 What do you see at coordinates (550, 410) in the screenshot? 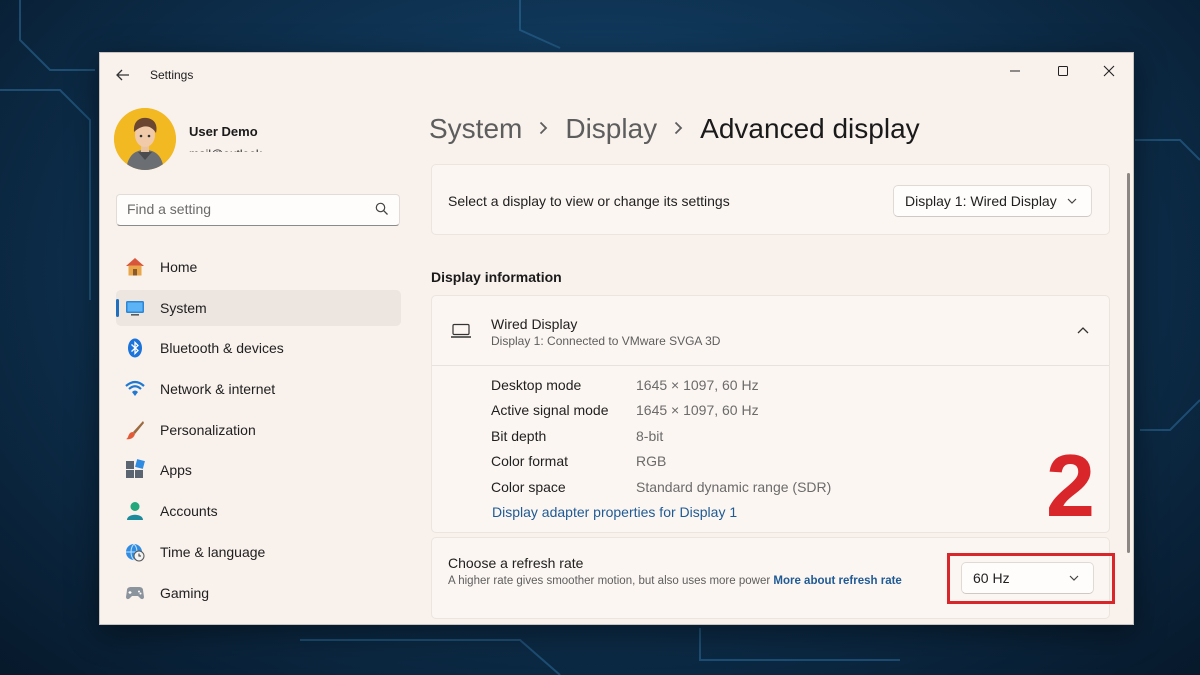
I see `row-label-active-signal-mode: Active signal mode` at bounding box center [550, 410].